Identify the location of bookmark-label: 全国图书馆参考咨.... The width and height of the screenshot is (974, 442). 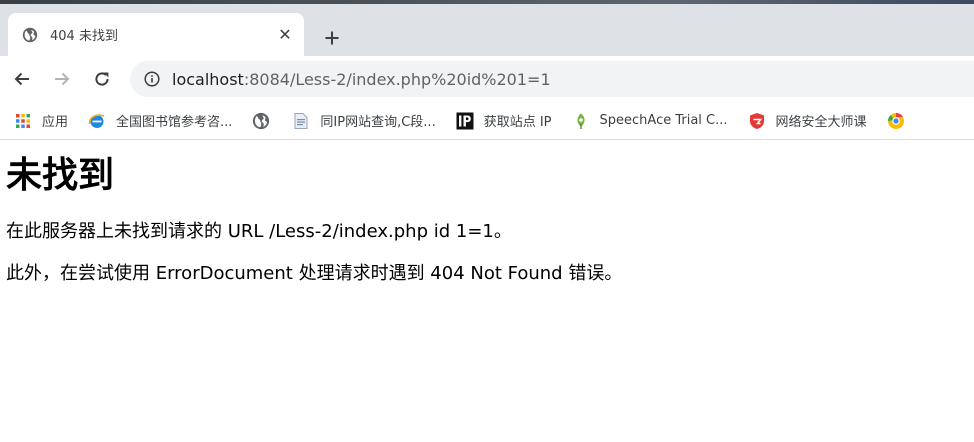
(174, 122).